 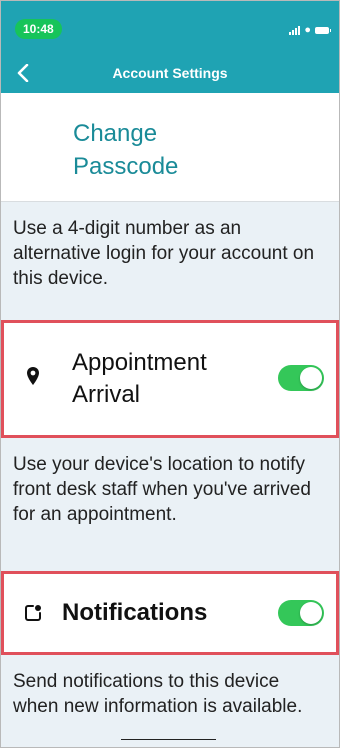 I want to click on appointment-arrival-toggle, so click(x=301, y=378).